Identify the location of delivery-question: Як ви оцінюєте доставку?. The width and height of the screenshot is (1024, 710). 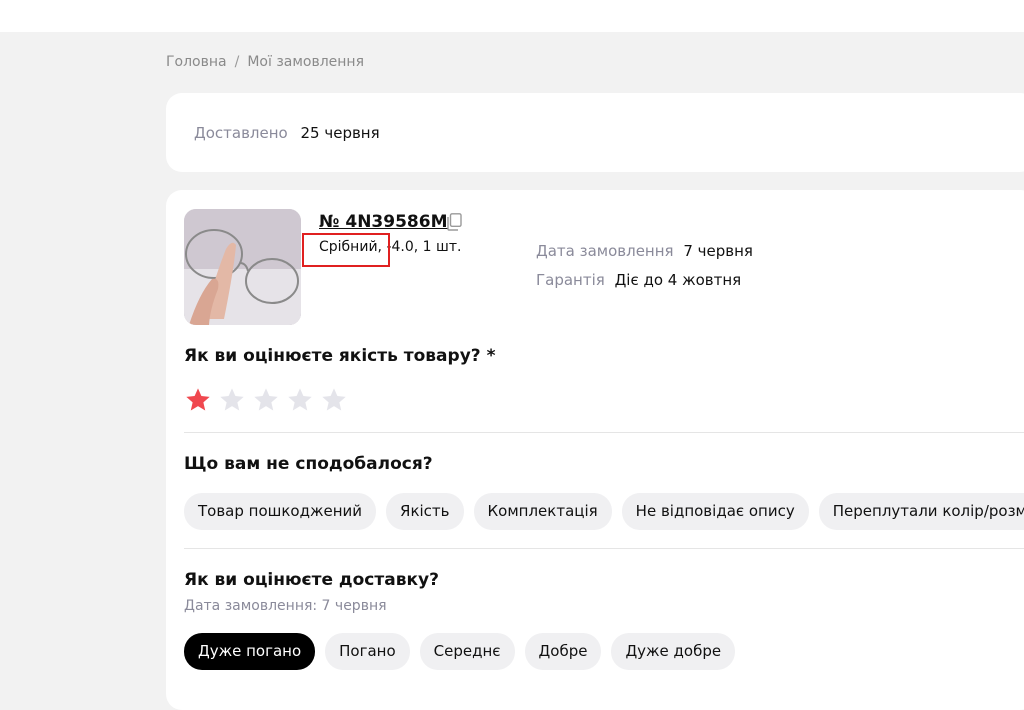
(311, 580).